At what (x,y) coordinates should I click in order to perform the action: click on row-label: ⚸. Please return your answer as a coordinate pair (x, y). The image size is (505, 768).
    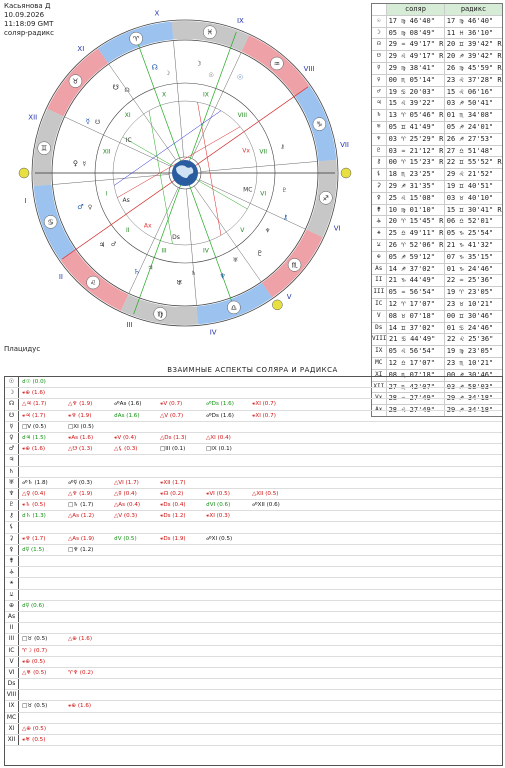
    Looking at the image, I should click on (379, 174).